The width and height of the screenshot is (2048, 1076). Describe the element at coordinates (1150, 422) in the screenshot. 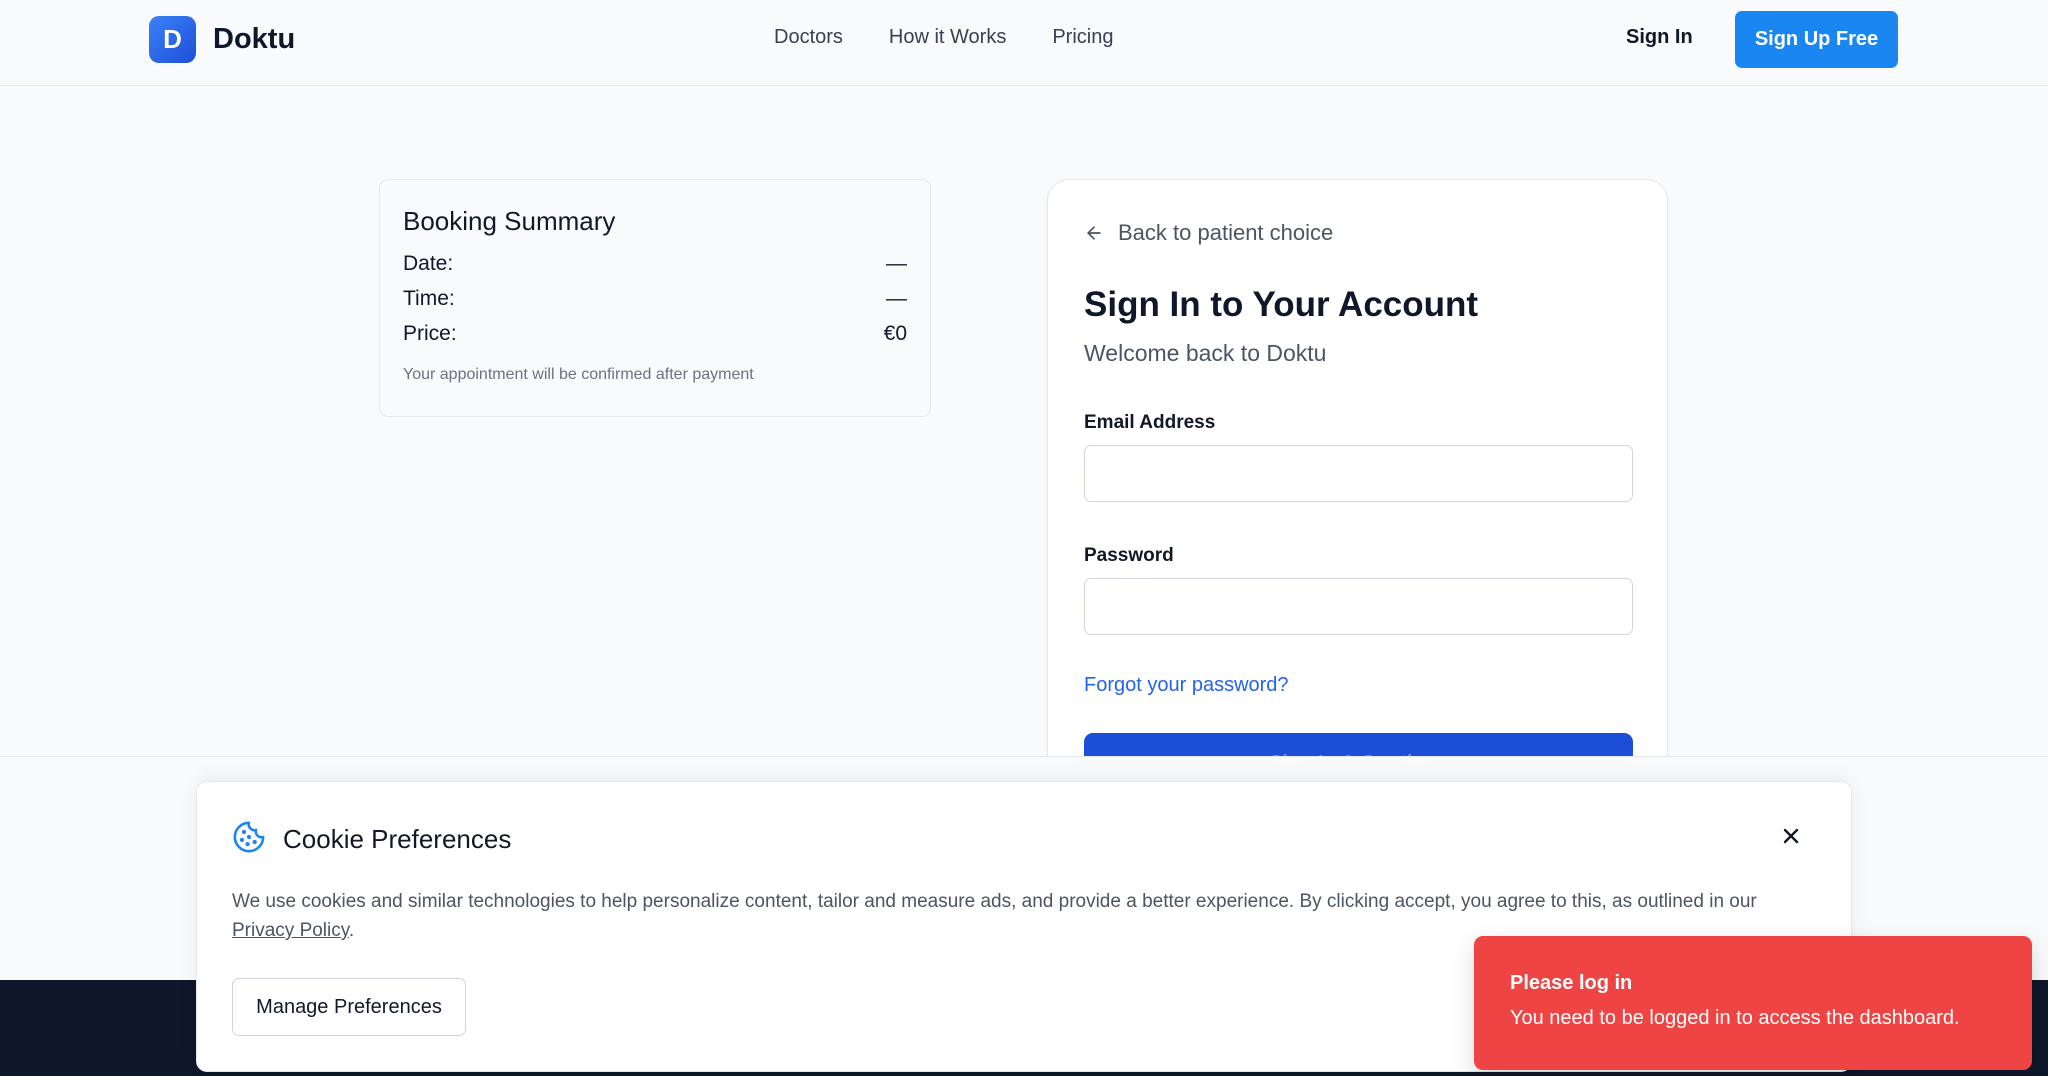

I see `email-label: Email Address` at that location.